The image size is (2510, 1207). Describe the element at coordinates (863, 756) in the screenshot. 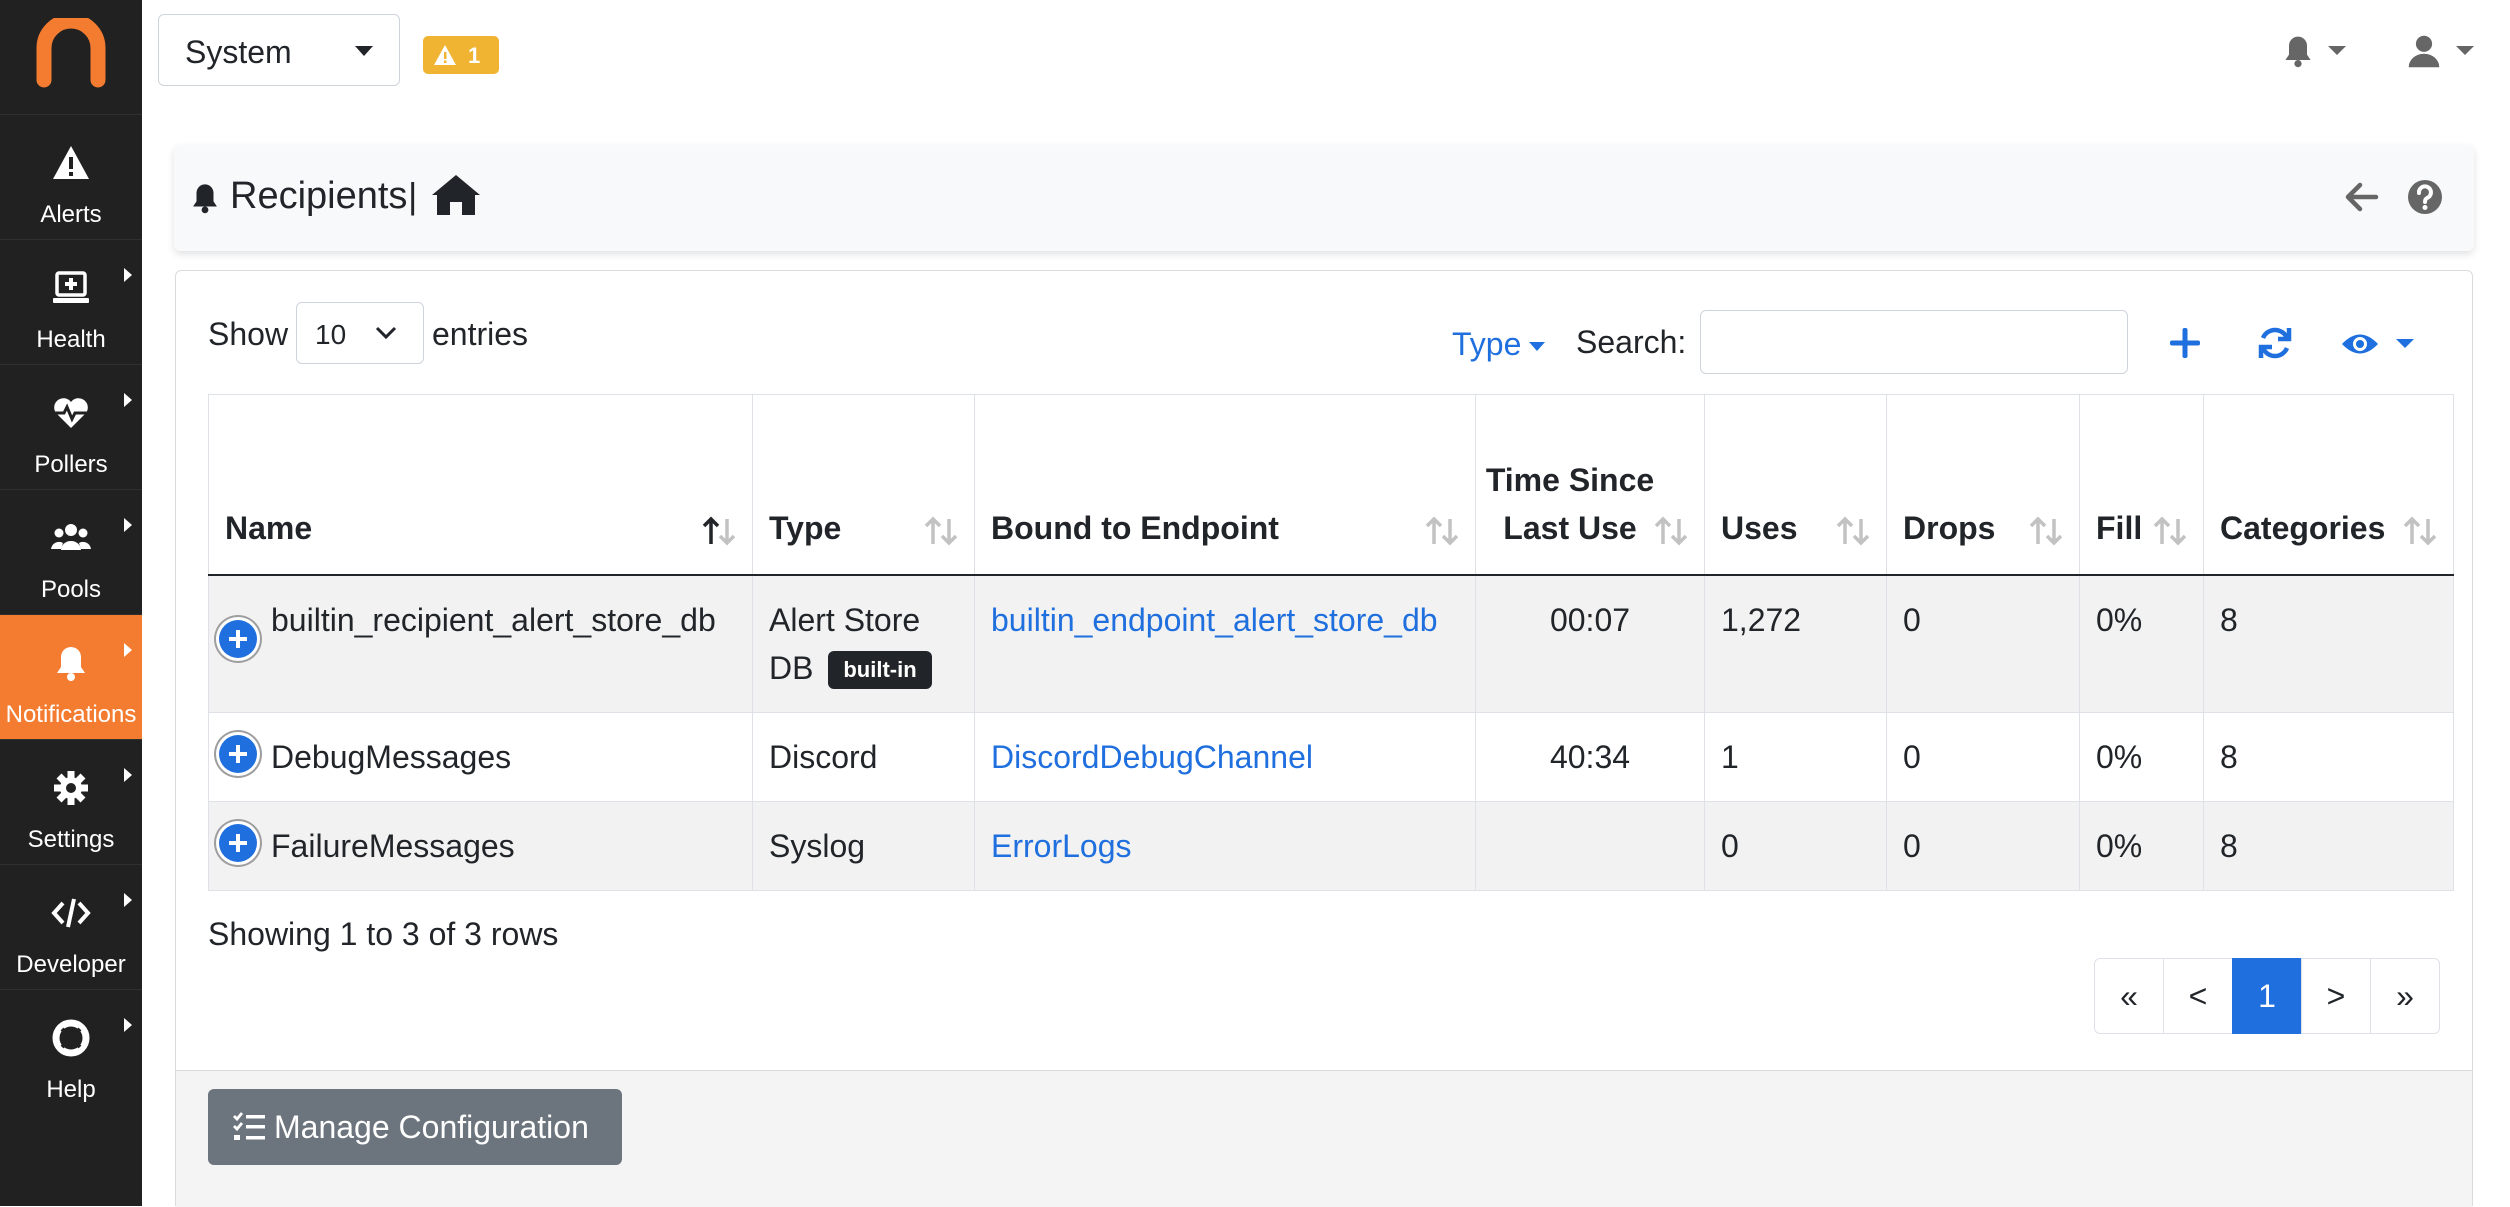

I see `cell-type: Discord` at that location.